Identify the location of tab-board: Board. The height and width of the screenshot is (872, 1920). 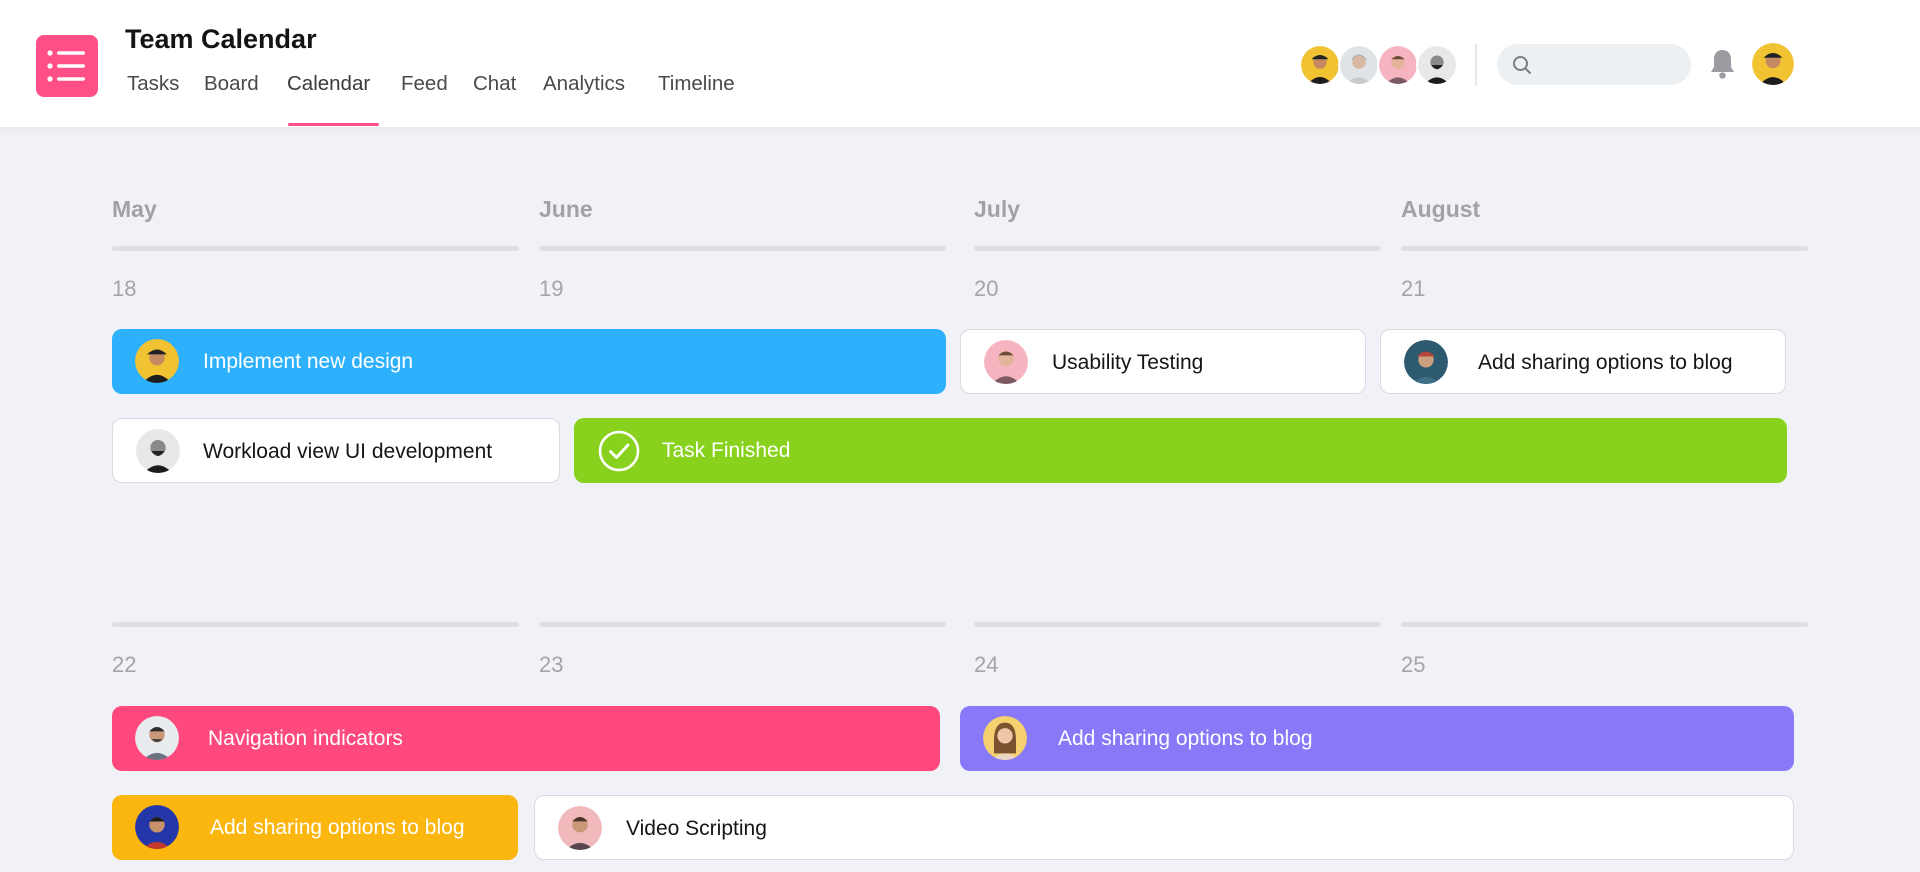
(231, 84).